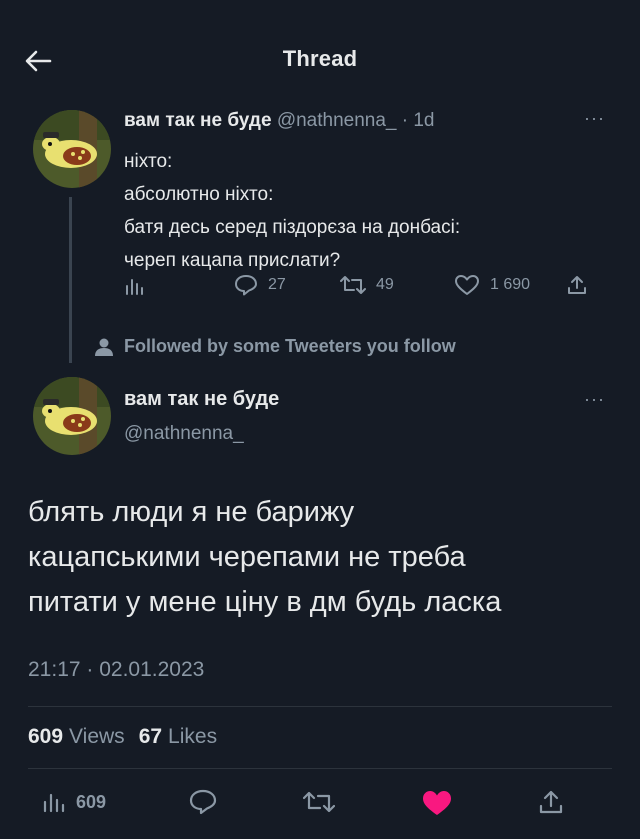  Describe the element at coordinates (292, 227) in the screenshot. I see `tweet-line: батя десь серед піздорєза на донбасі:` at that location.